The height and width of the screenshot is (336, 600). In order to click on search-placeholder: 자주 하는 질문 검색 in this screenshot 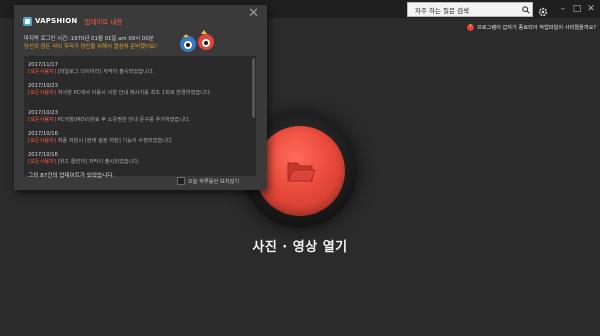, I will do `click(442, 10)`.